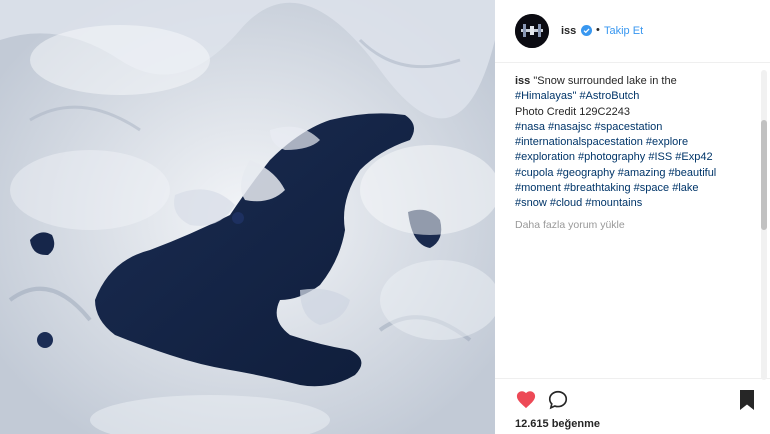 The width and height of the screenshot is (770, 434). I want to click on divider, so click(632, 378).